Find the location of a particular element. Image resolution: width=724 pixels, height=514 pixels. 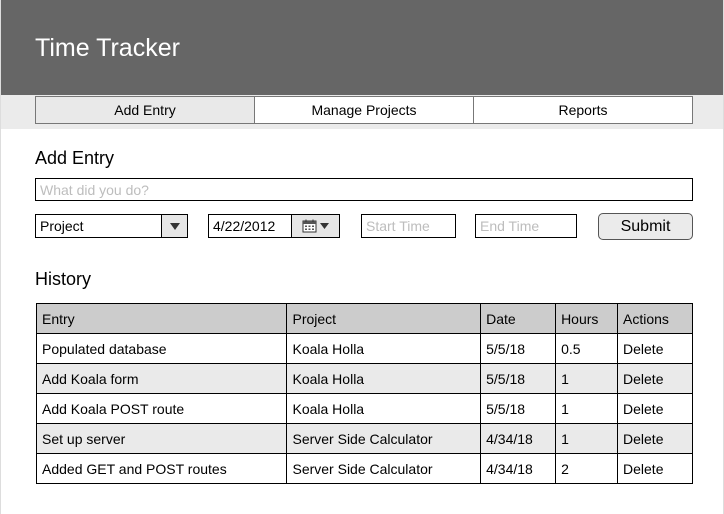

date-picker: 4/22/2012 is located at coordinates (274, 226).